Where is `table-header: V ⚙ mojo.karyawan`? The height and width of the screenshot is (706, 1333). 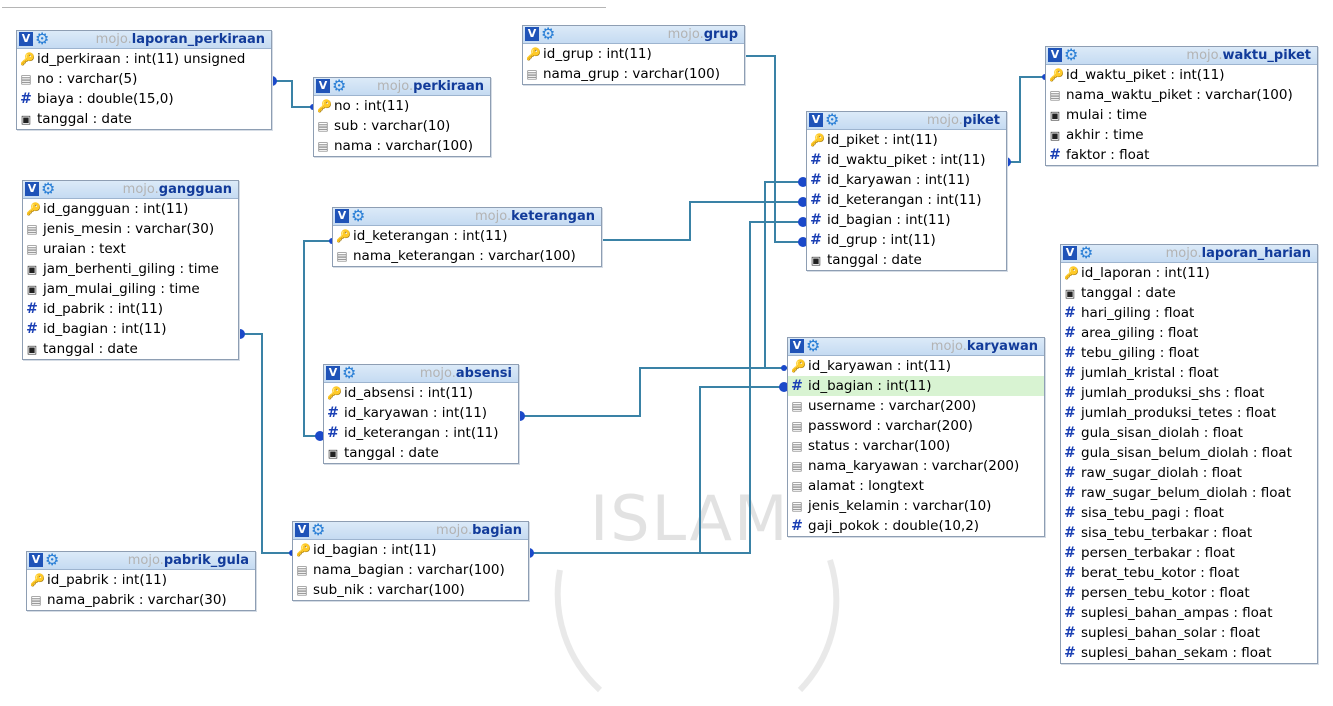
table-header: V ⚙ mojo.karyawan is located at coordinates (916, 347).